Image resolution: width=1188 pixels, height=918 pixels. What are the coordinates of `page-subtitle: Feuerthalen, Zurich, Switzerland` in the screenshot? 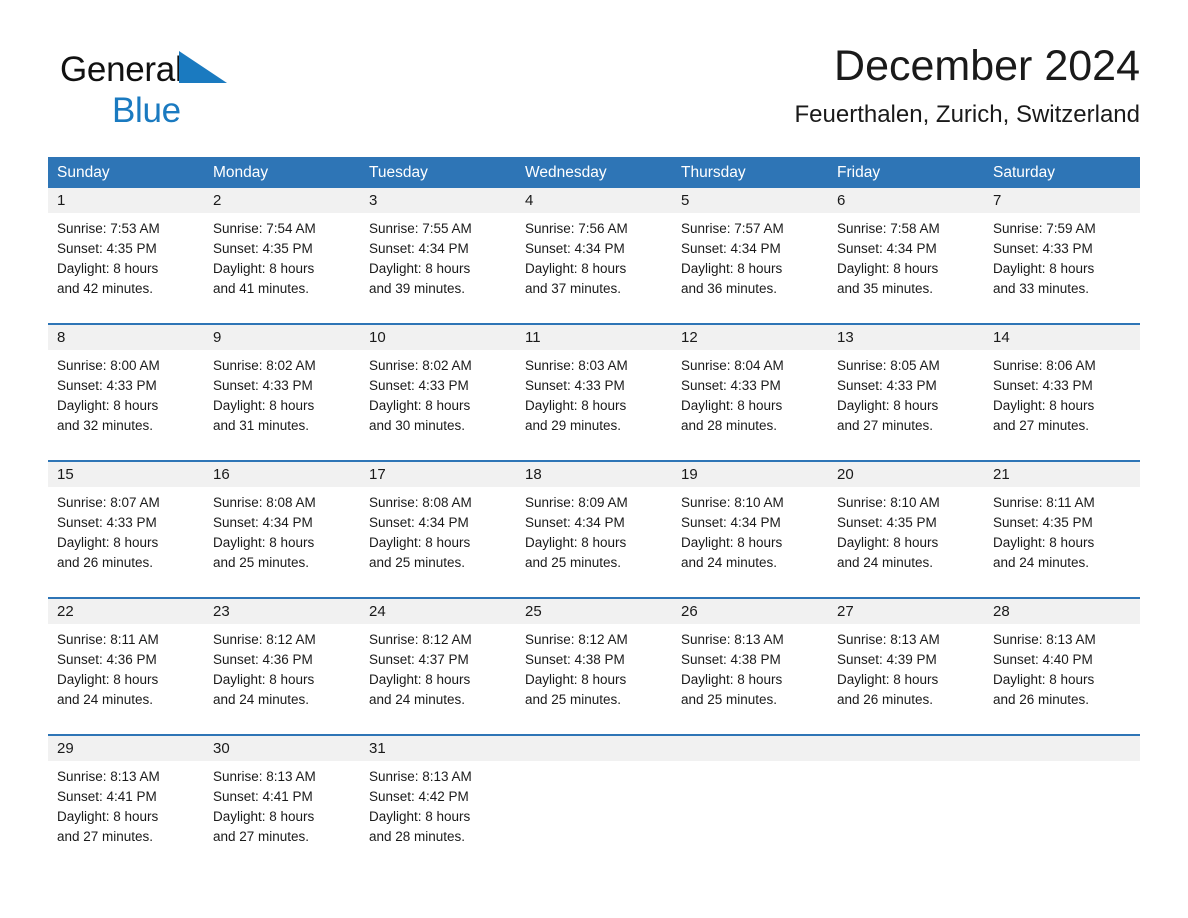 It's located at (967, 114).